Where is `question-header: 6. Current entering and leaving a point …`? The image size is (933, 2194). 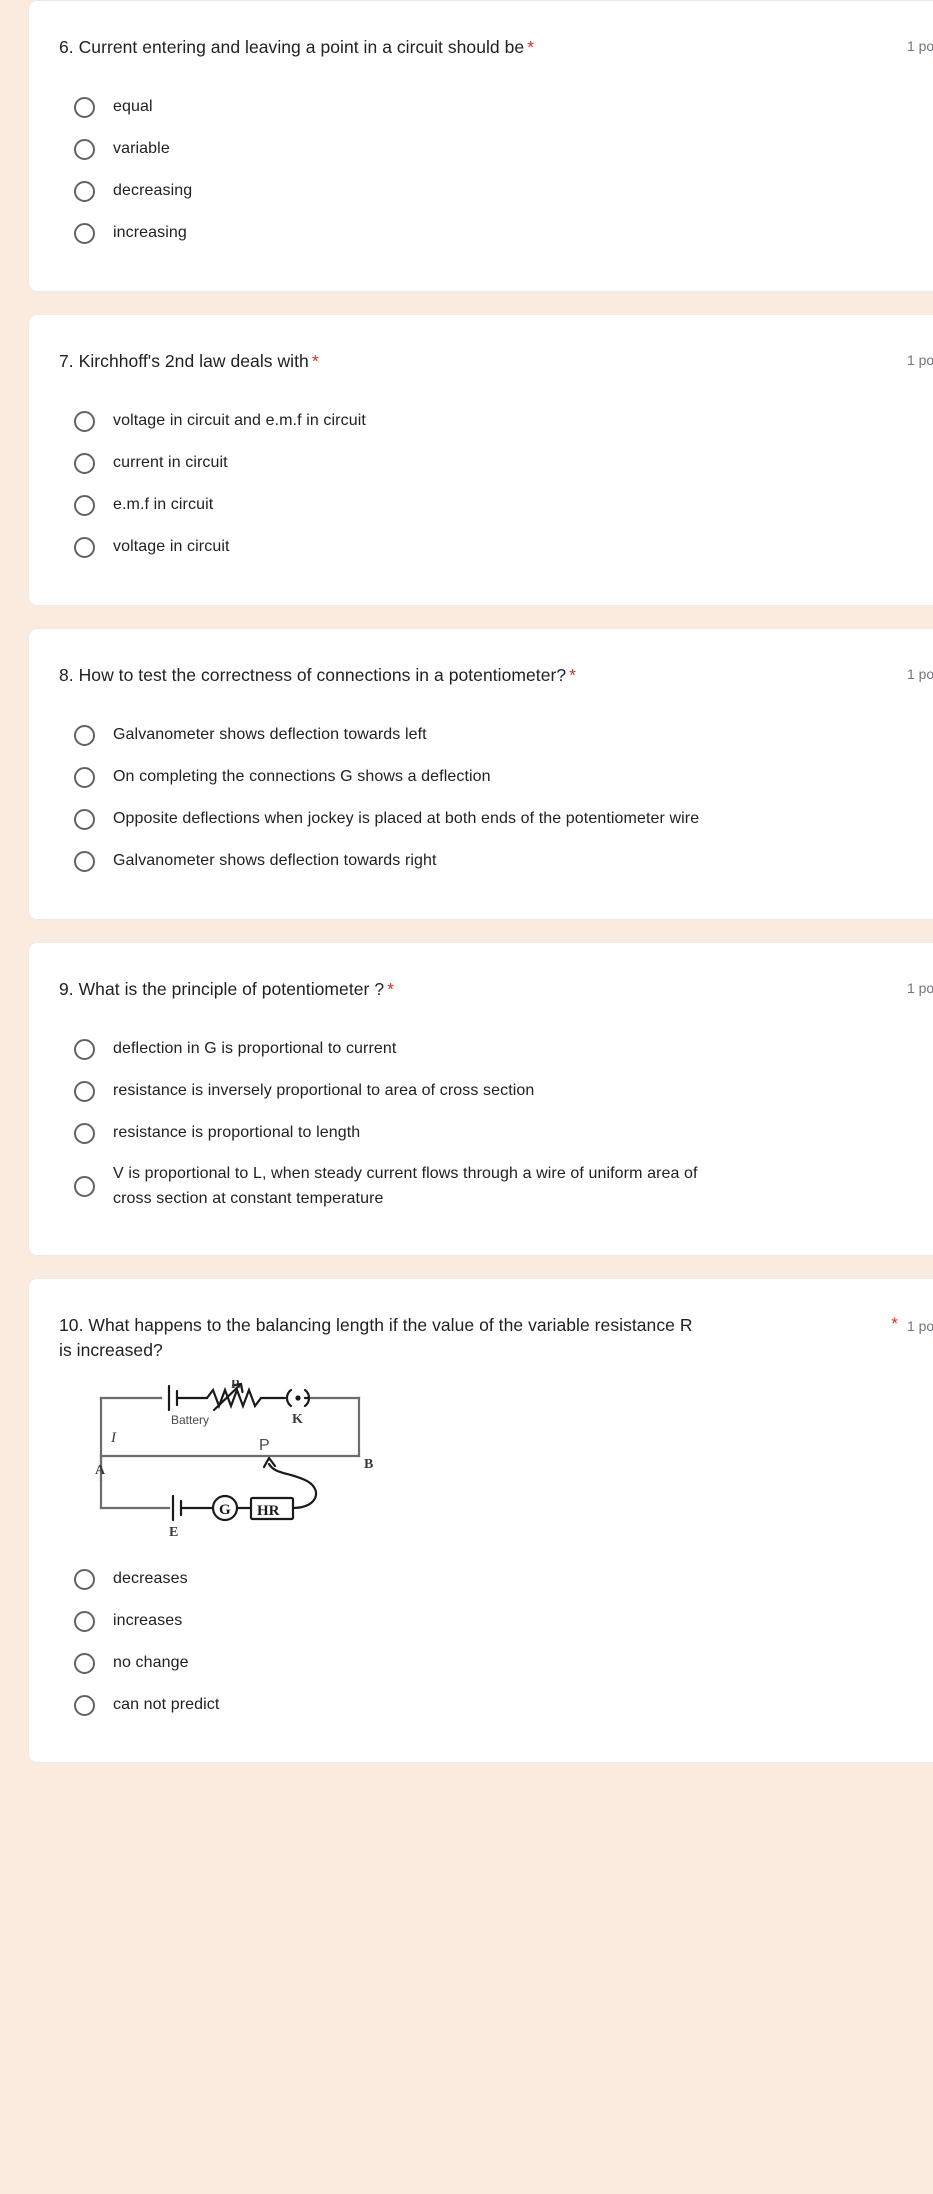
question-header: 6. Current entering and leaving a point … is located at coordinates (496, 48).